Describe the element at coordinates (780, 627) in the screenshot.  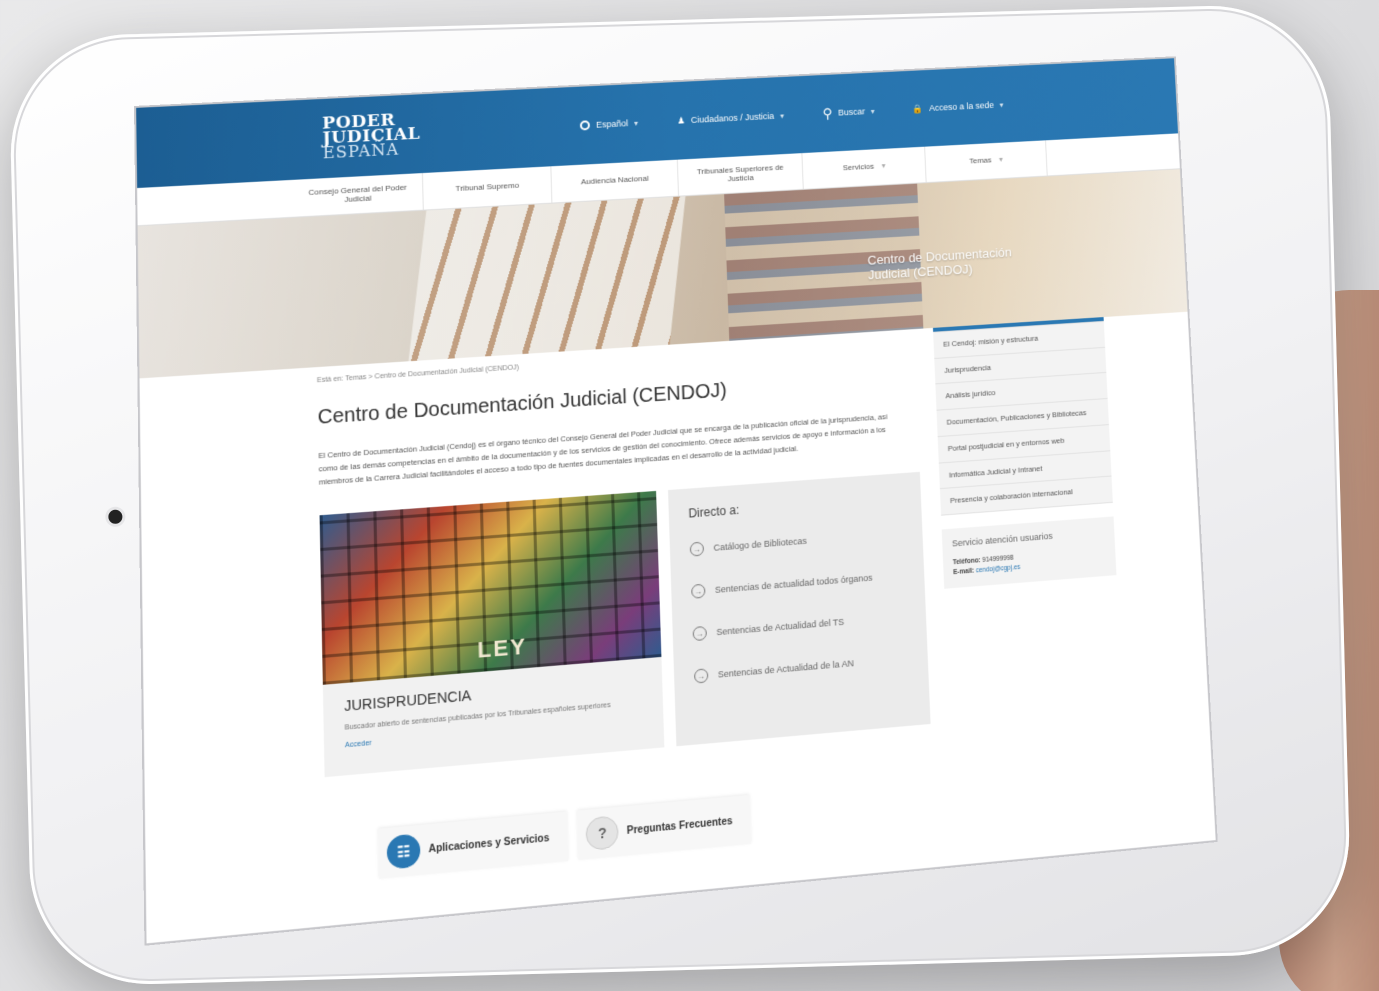
I see `direct-link-label: Sentencias de Actualidad del TS` at that location.